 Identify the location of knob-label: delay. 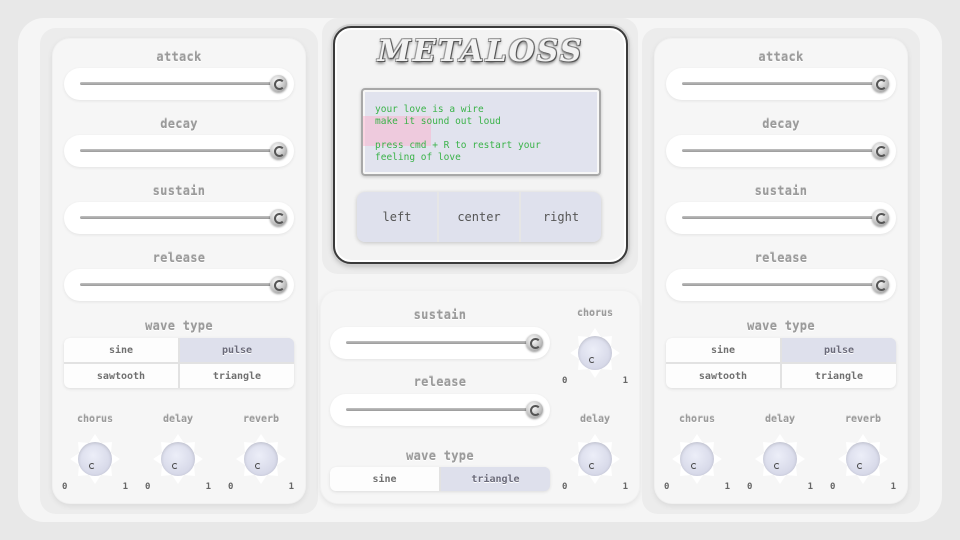
(780, 419).